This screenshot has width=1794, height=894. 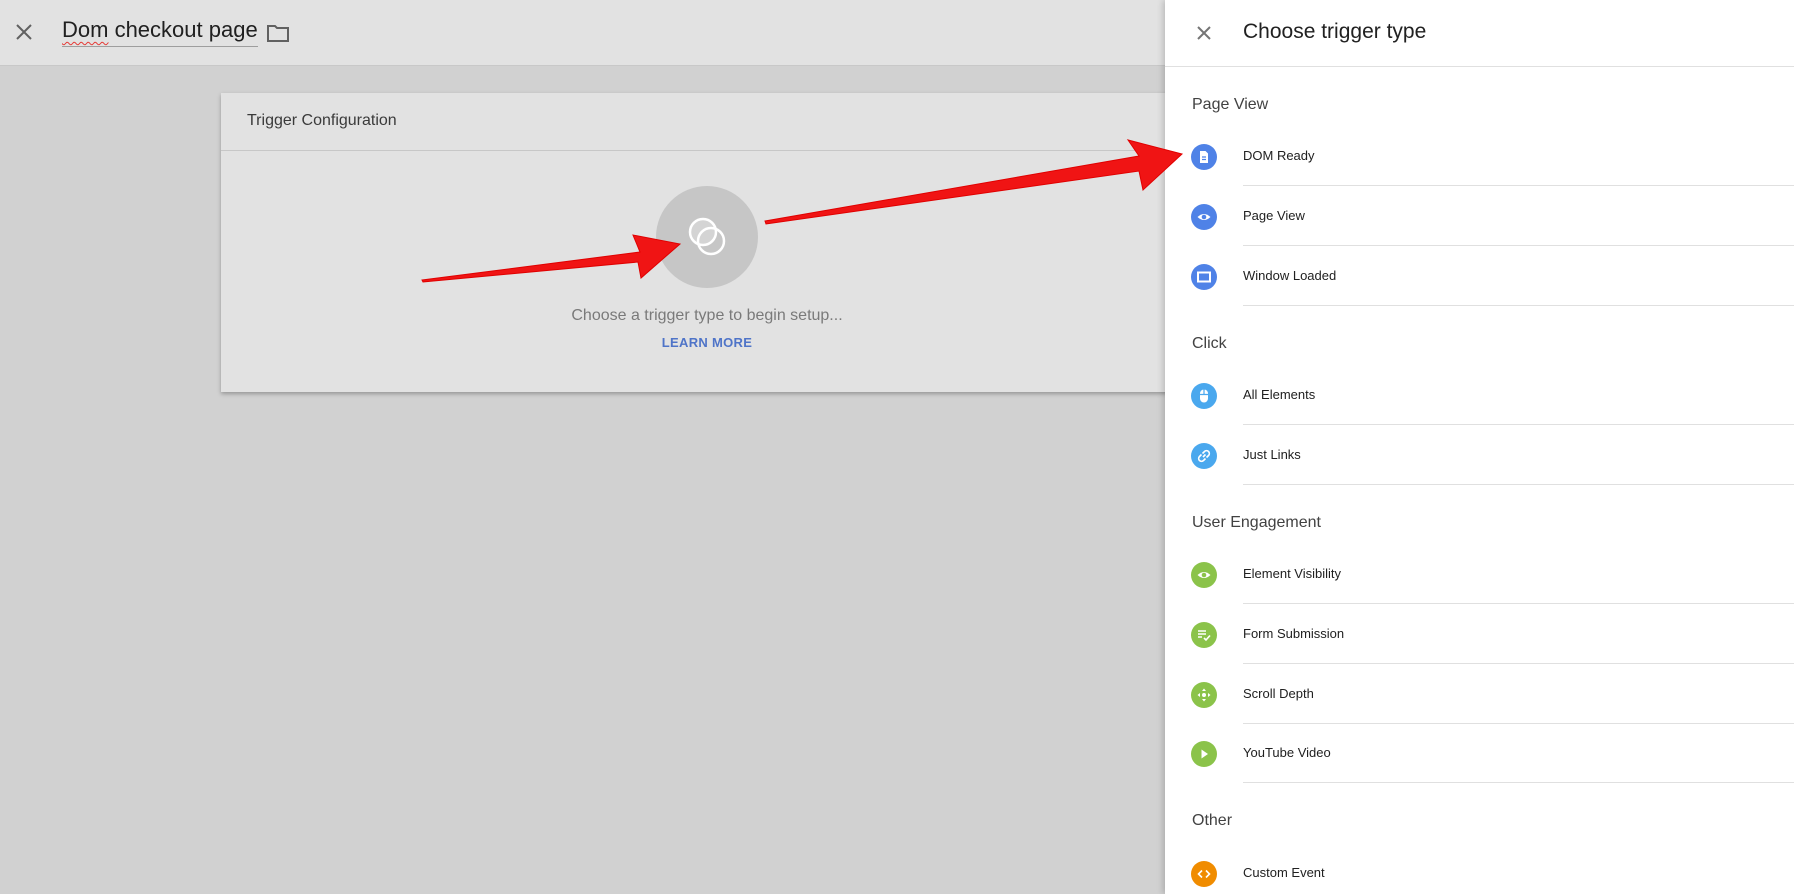 What do you see at coordinates (1479, 276) in the screenshot?
I see `trigger-item-window-loaded: Window Loaded` at bounding box center [1479, 276].